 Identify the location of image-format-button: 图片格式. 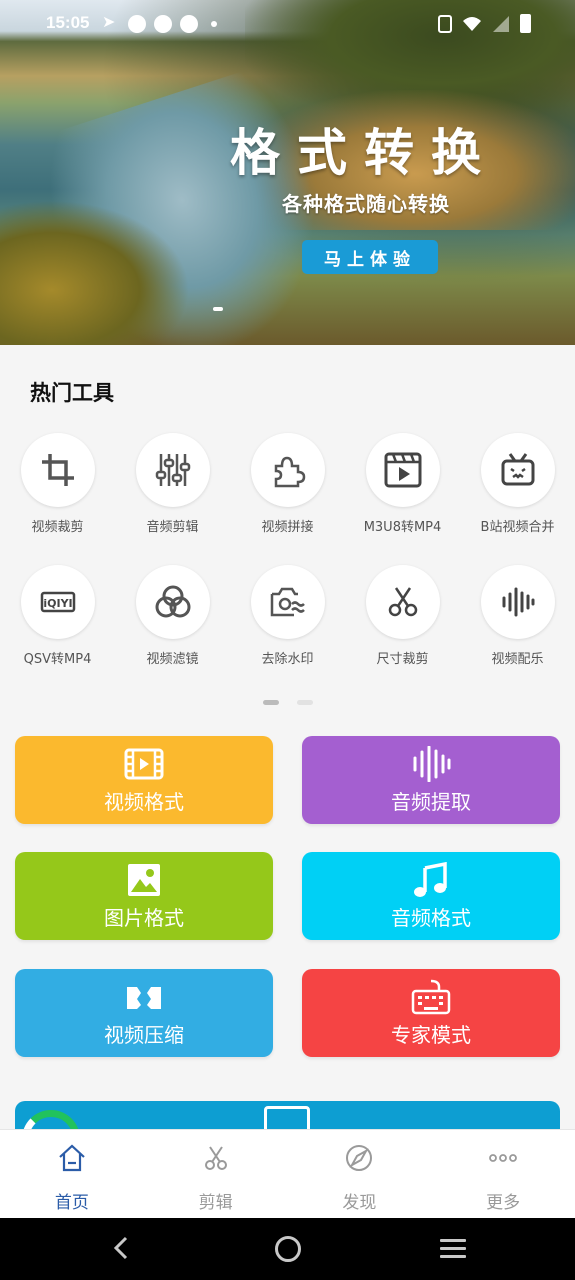
(144, 896).